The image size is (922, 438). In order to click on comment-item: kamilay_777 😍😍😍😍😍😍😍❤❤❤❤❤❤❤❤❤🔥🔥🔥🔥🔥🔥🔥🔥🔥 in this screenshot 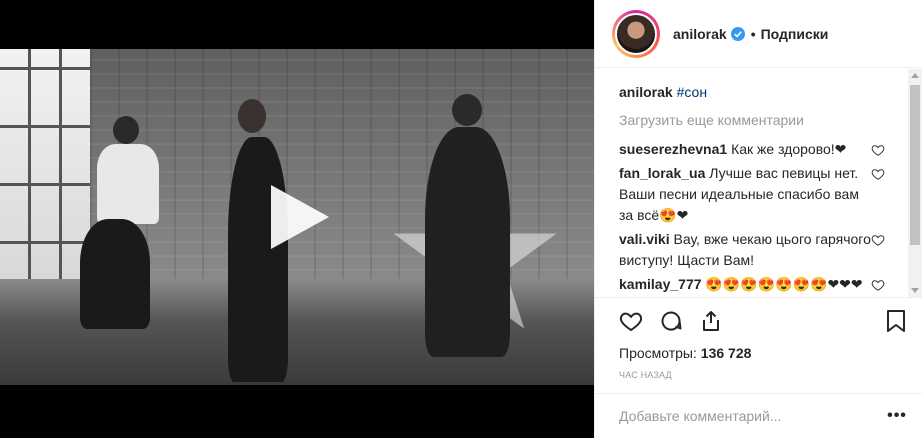, I will do `click(766, 285)`.